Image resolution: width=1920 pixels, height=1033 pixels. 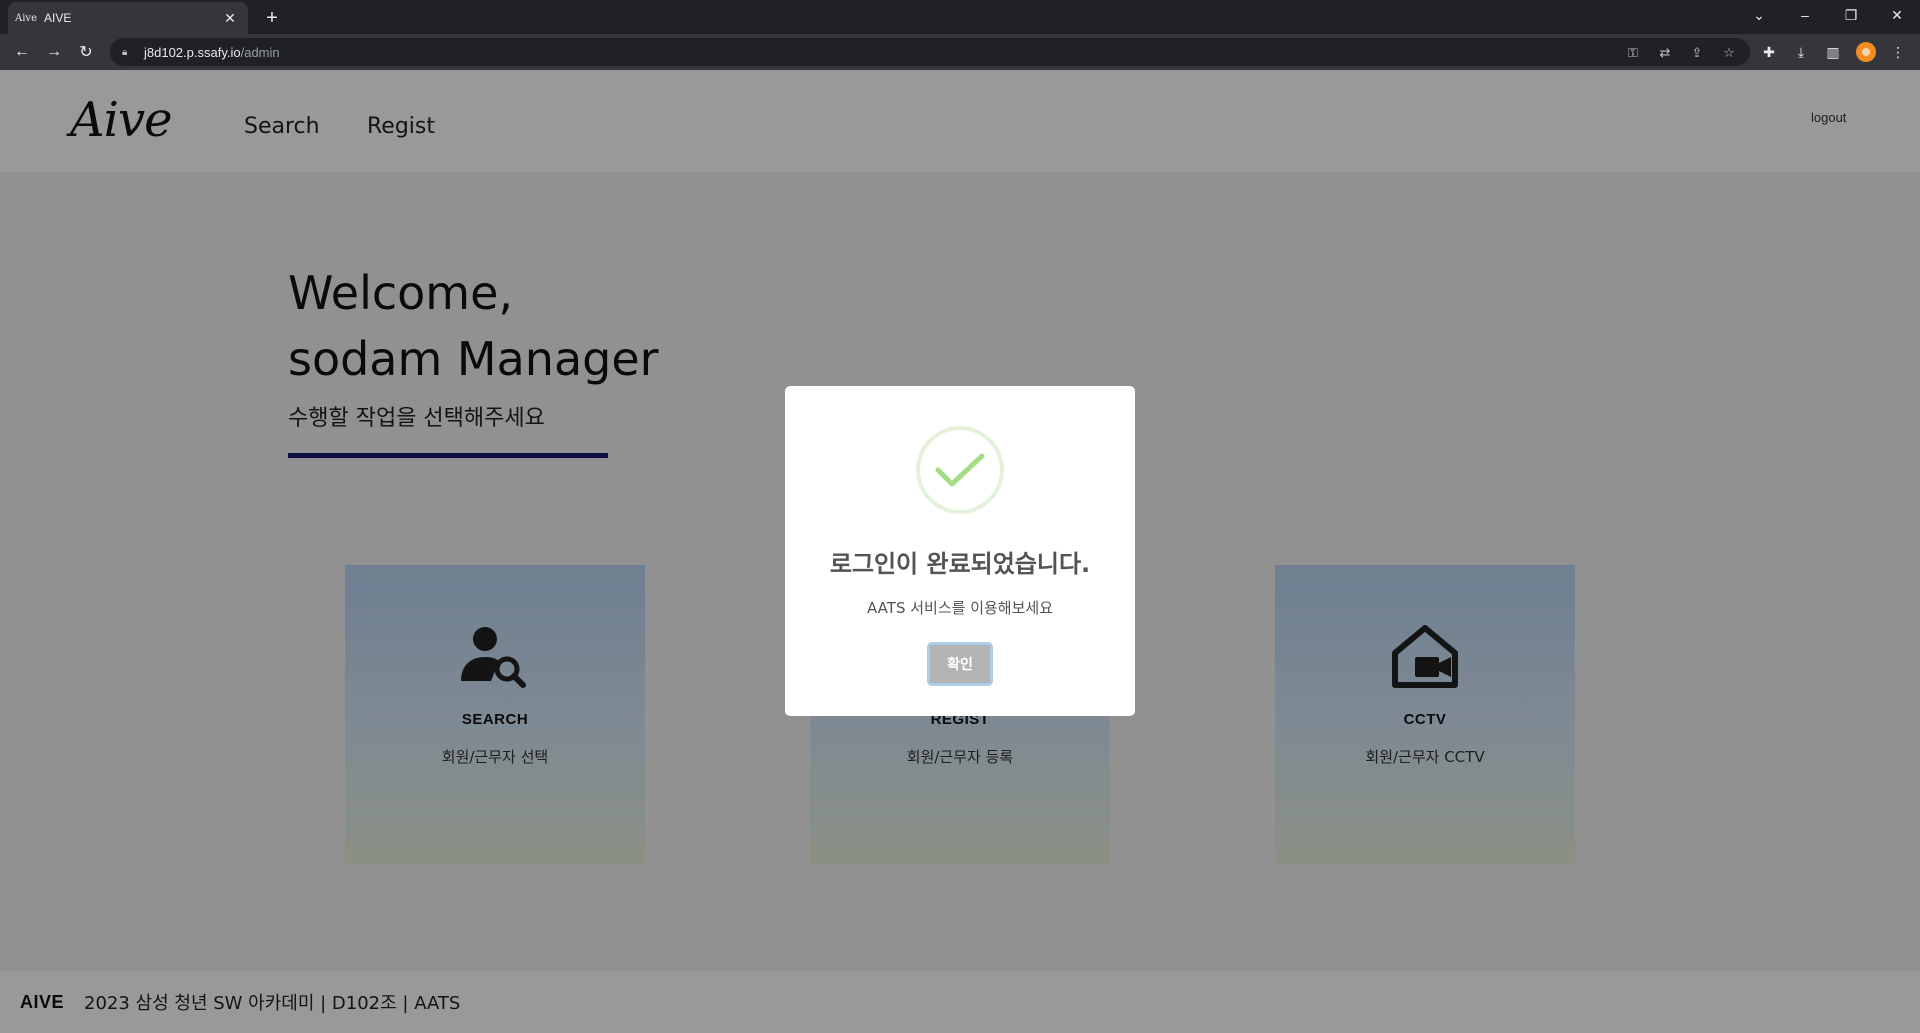 What do you see at coordinates (1898, 52) in the screenshot?
I see `kebab-menu-icon: ⋮` at bounding box center [1898, 52].